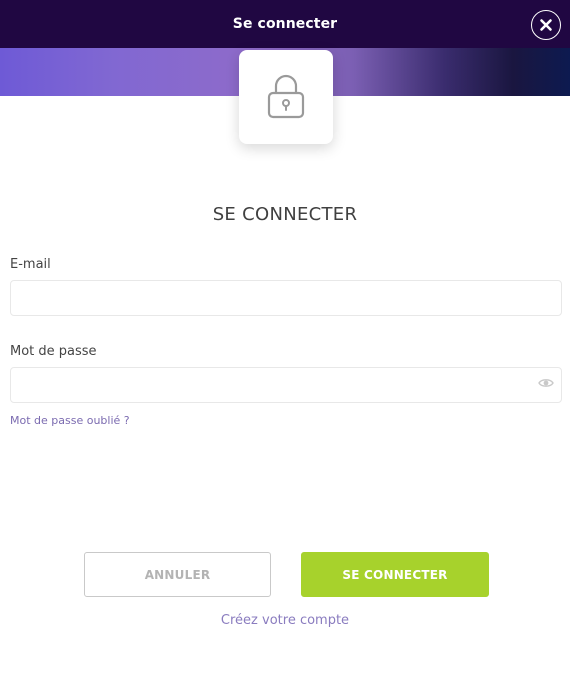 The image size is (570, 681). Describe the element at coordinates (286, 385) in the screenshot. I see `password-field` at that location.